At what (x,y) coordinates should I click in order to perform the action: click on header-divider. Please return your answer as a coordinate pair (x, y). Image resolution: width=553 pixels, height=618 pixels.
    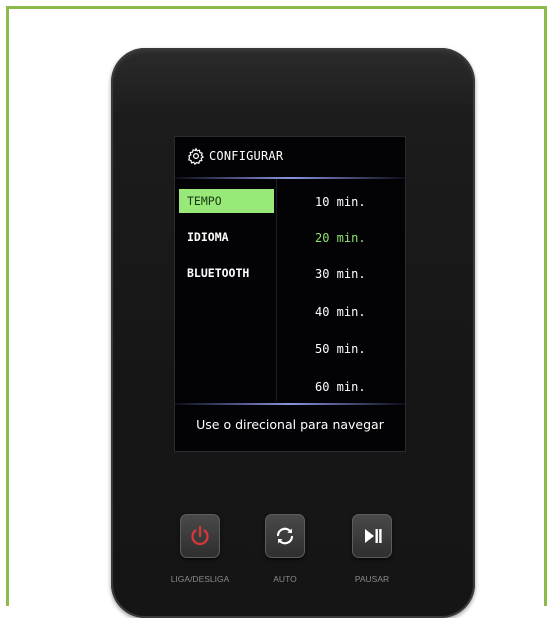
    Looking at the image, I should click on (290, 178).